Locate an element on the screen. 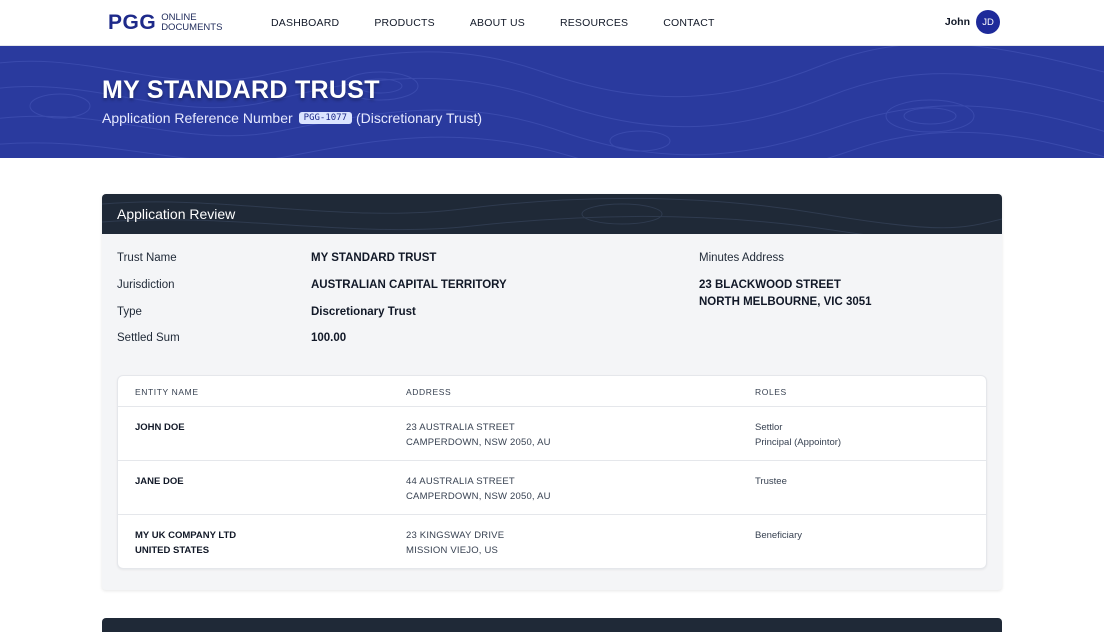  role-line: Beneficiary is located at coordinates (778, 535).